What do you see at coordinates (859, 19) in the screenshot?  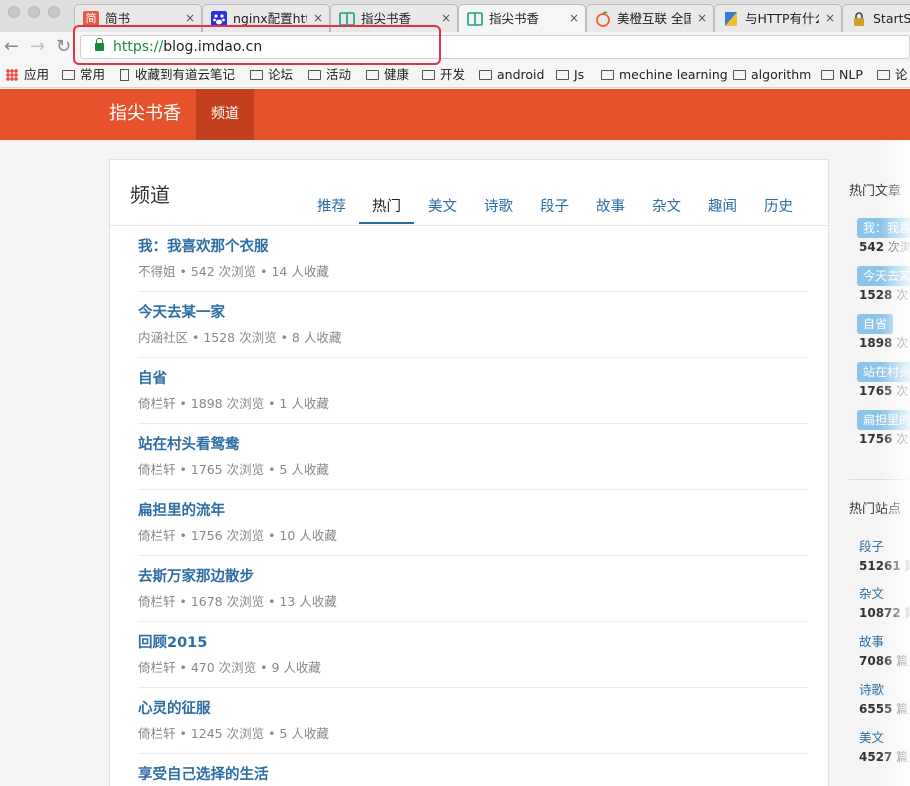 I see `lock-icon` at bounding box center [859, 19].